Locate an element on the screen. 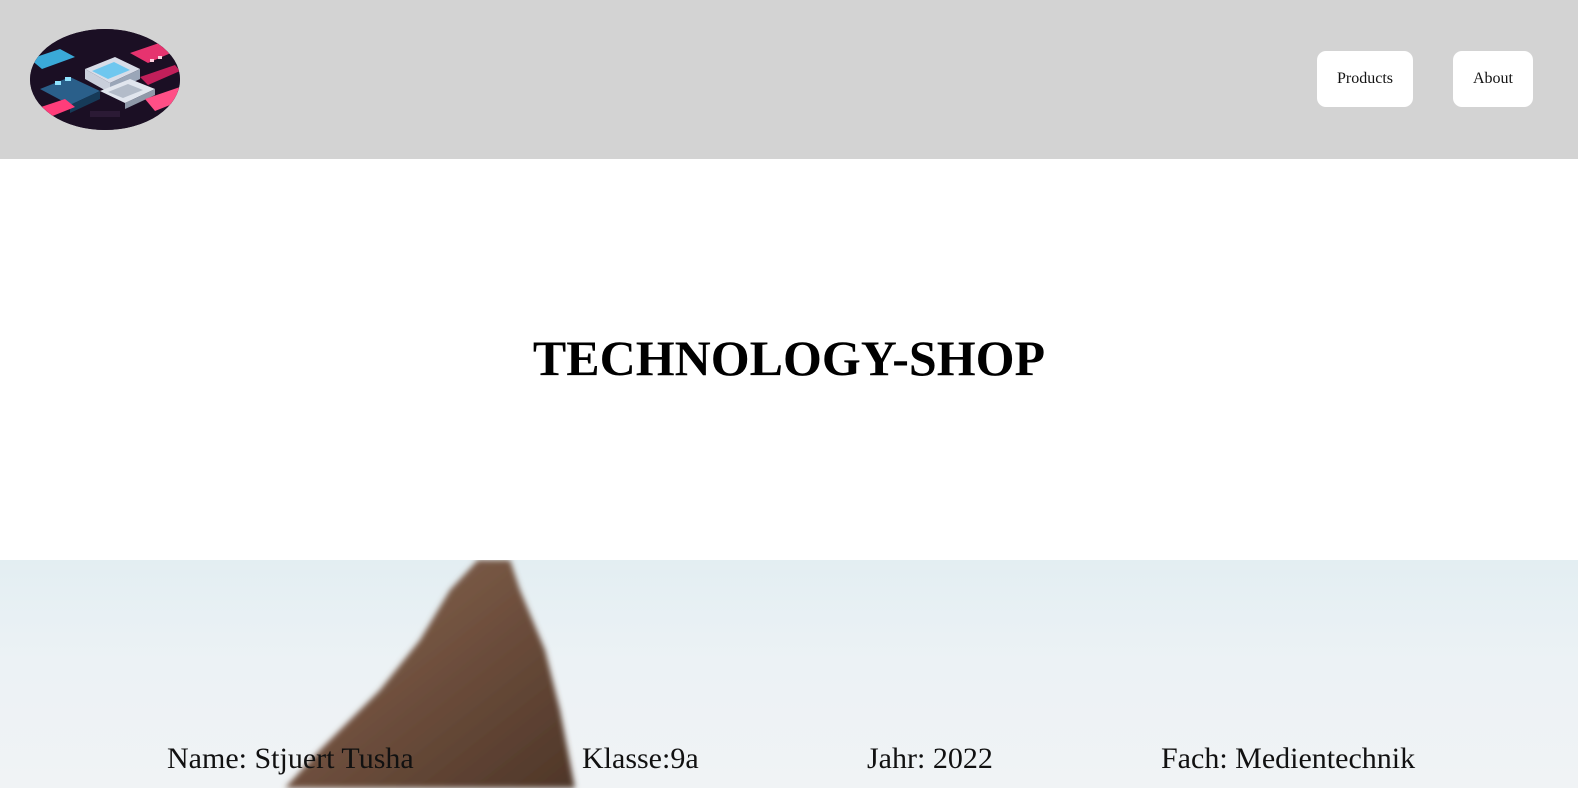 The height and width of the screenshot is (788, 1578). footer-klasse: Klasse:9a is located at coordinates (640, 758).